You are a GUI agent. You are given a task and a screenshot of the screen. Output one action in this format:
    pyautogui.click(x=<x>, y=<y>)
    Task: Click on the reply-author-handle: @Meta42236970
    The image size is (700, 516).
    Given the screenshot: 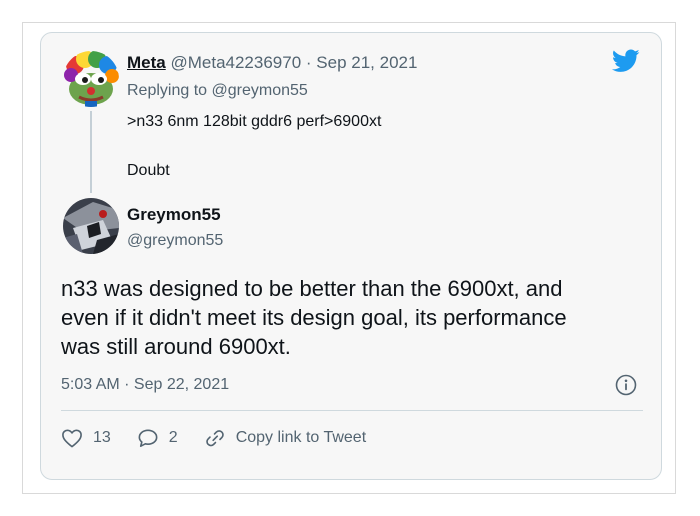 What is the action you would take?
    pyautogui.click(x=235, y=62)
    